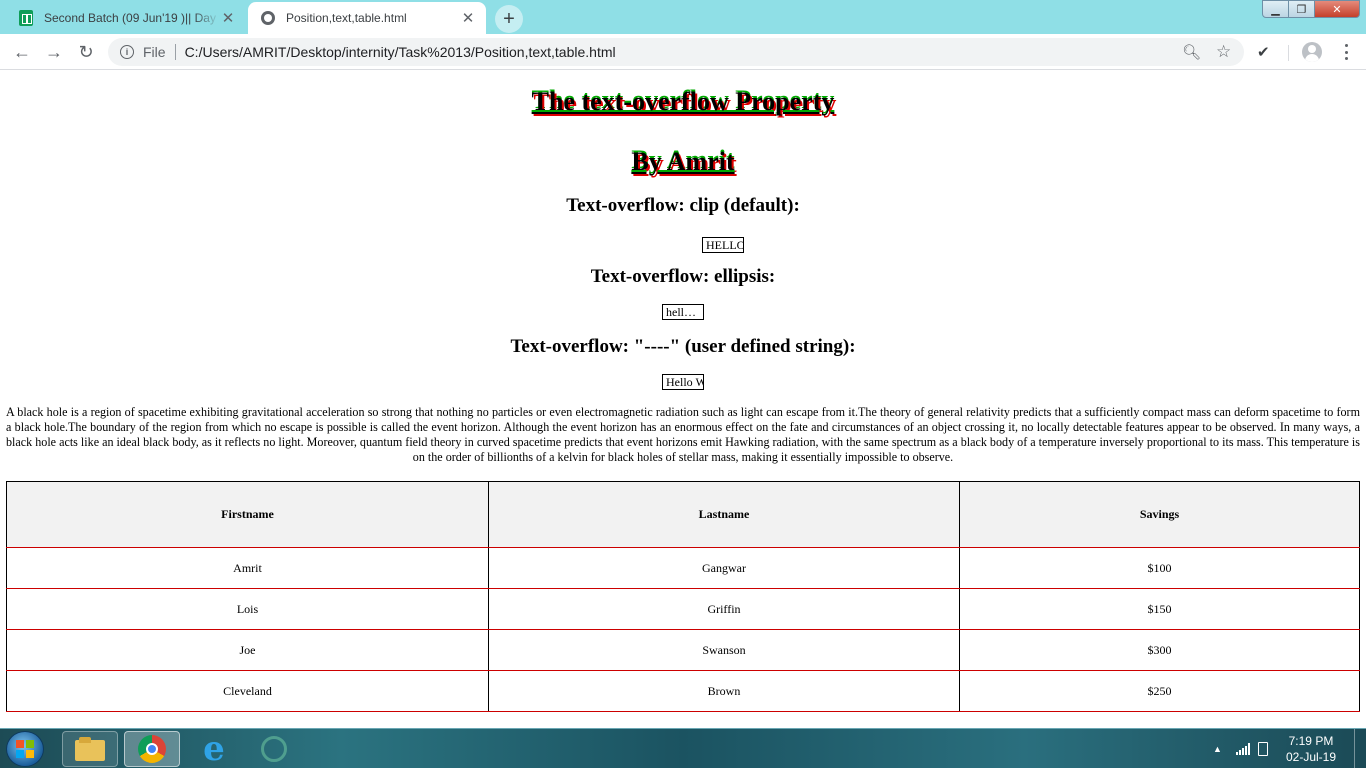 The image size is (1366, 769). Describe the element at coordinates (1217, 749) in the screenshot. I see `show-hidden-icons-icon: ▲` at that location.